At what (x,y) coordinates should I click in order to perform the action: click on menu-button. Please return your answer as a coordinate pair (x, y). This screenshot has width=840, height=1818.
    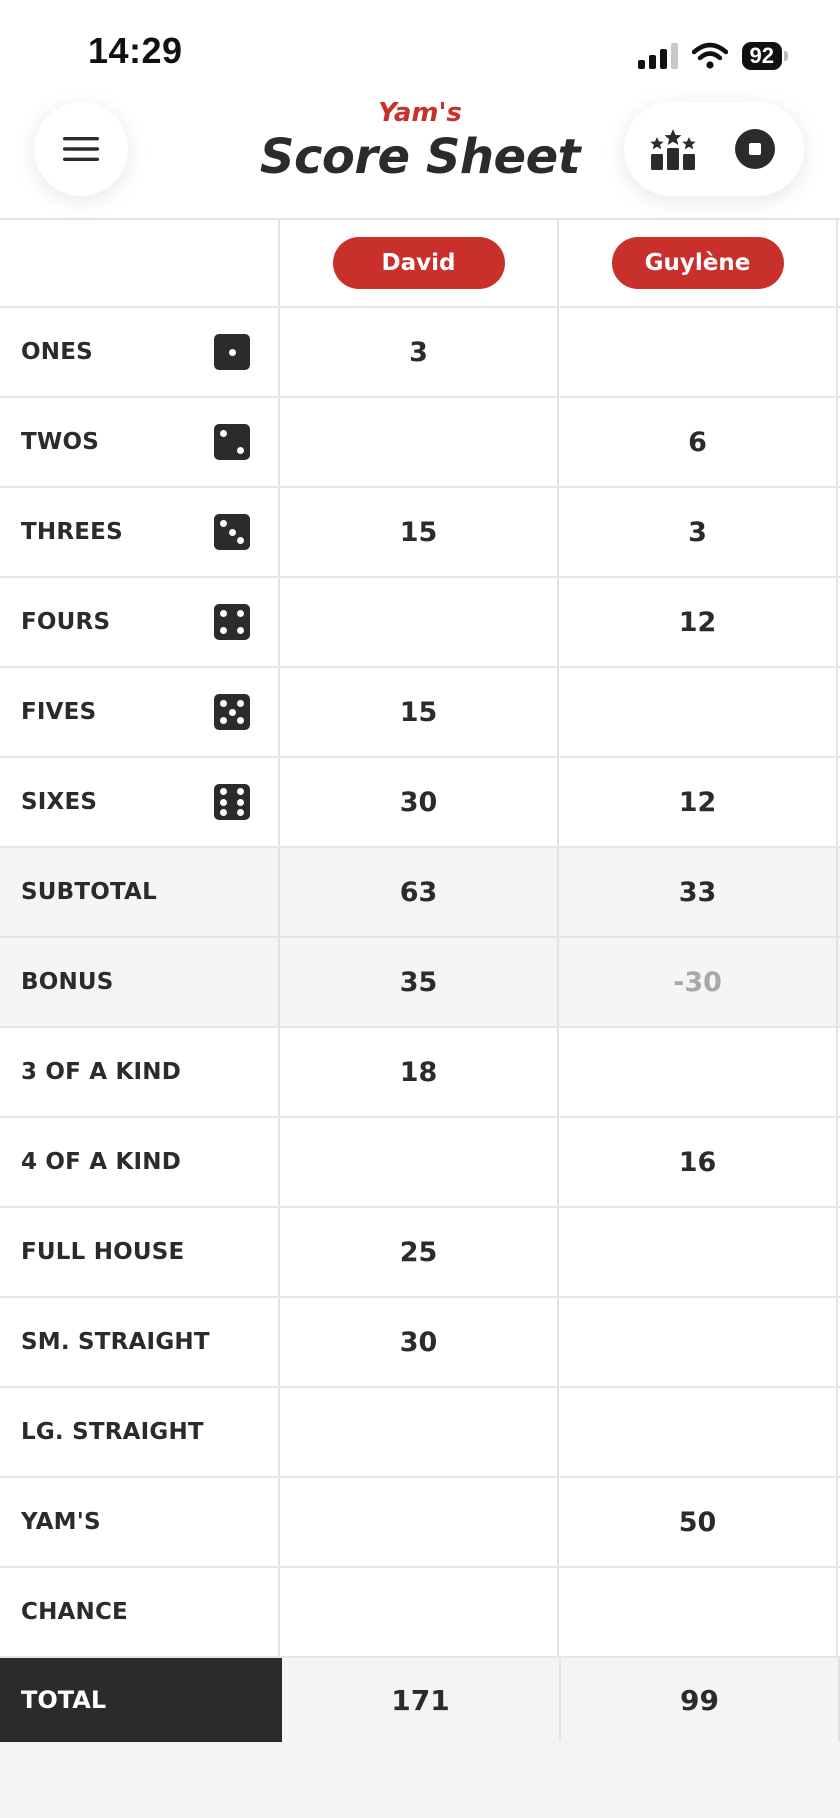
    Looking at the image, I should click on (81, 149).